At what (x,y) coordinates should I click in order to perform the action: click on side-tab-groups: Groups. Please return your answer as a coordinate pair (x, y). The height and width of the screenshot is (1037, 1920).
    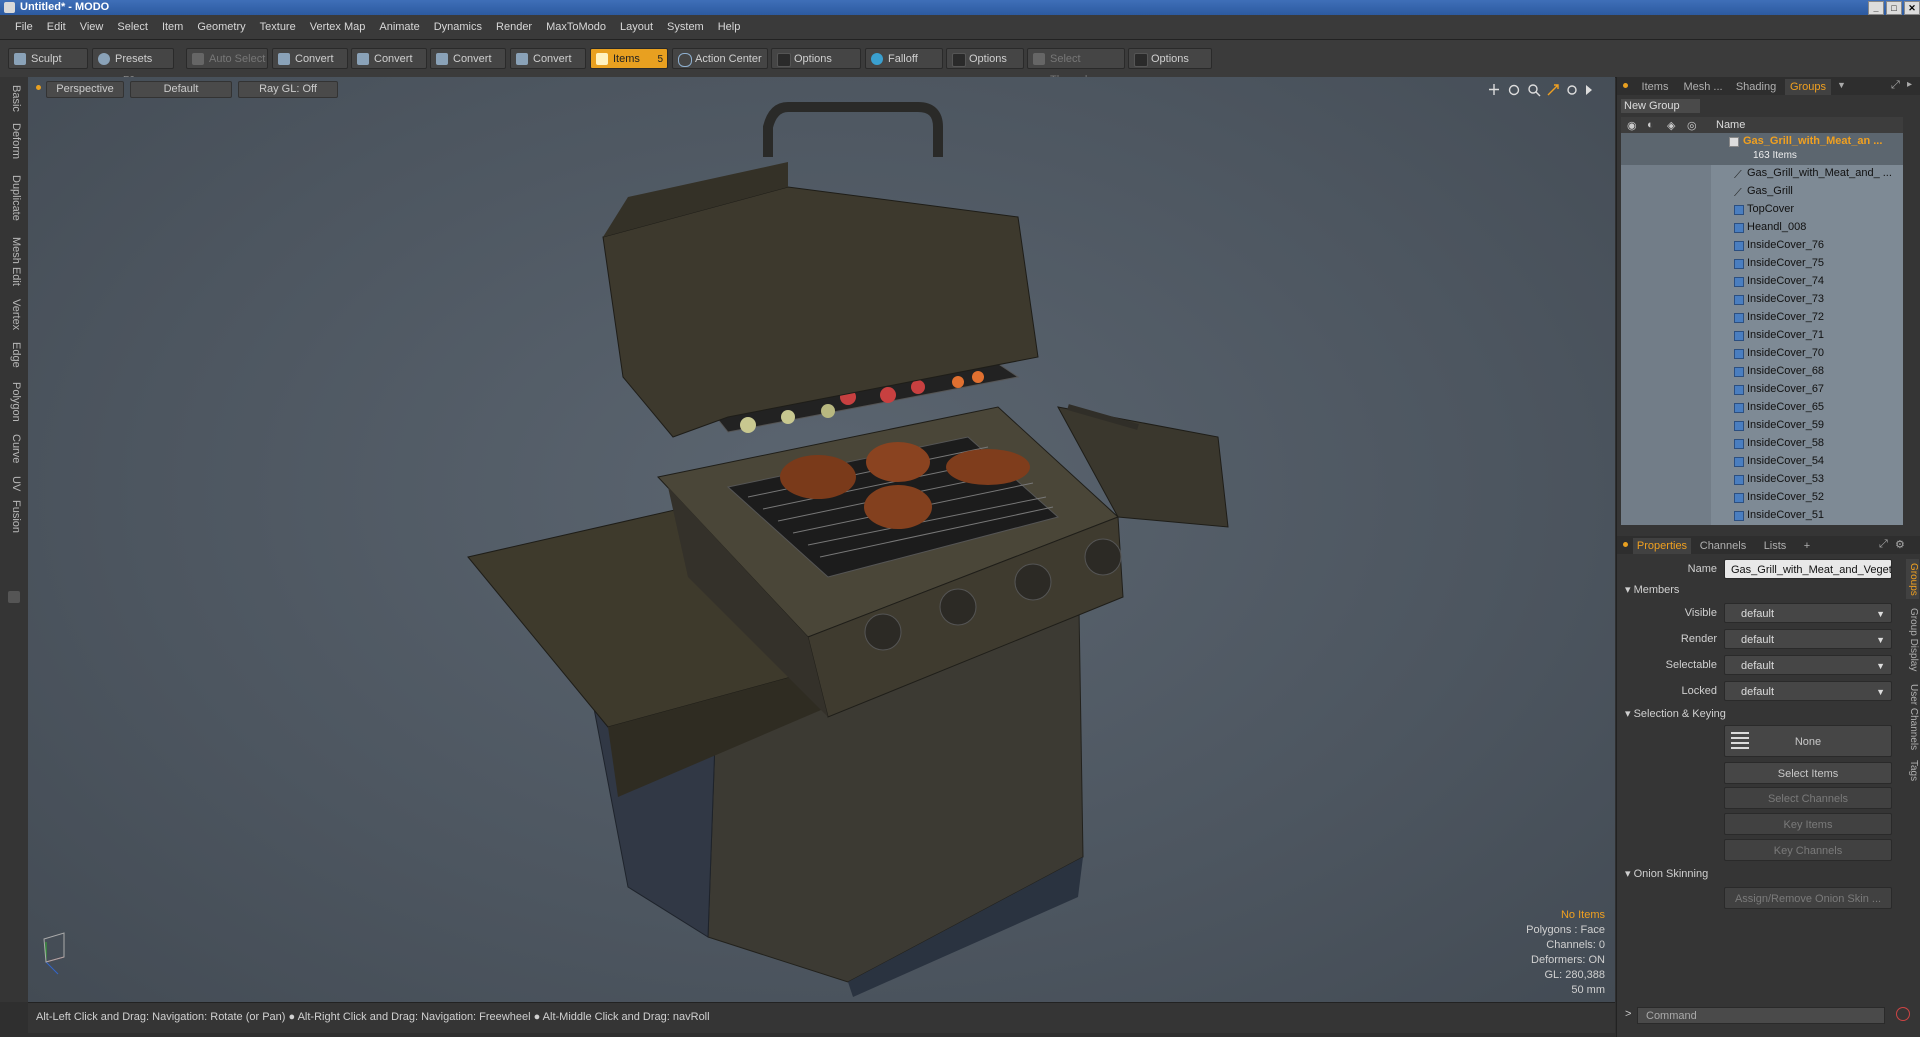
    Looking at the image, I should click on (1912, 579).